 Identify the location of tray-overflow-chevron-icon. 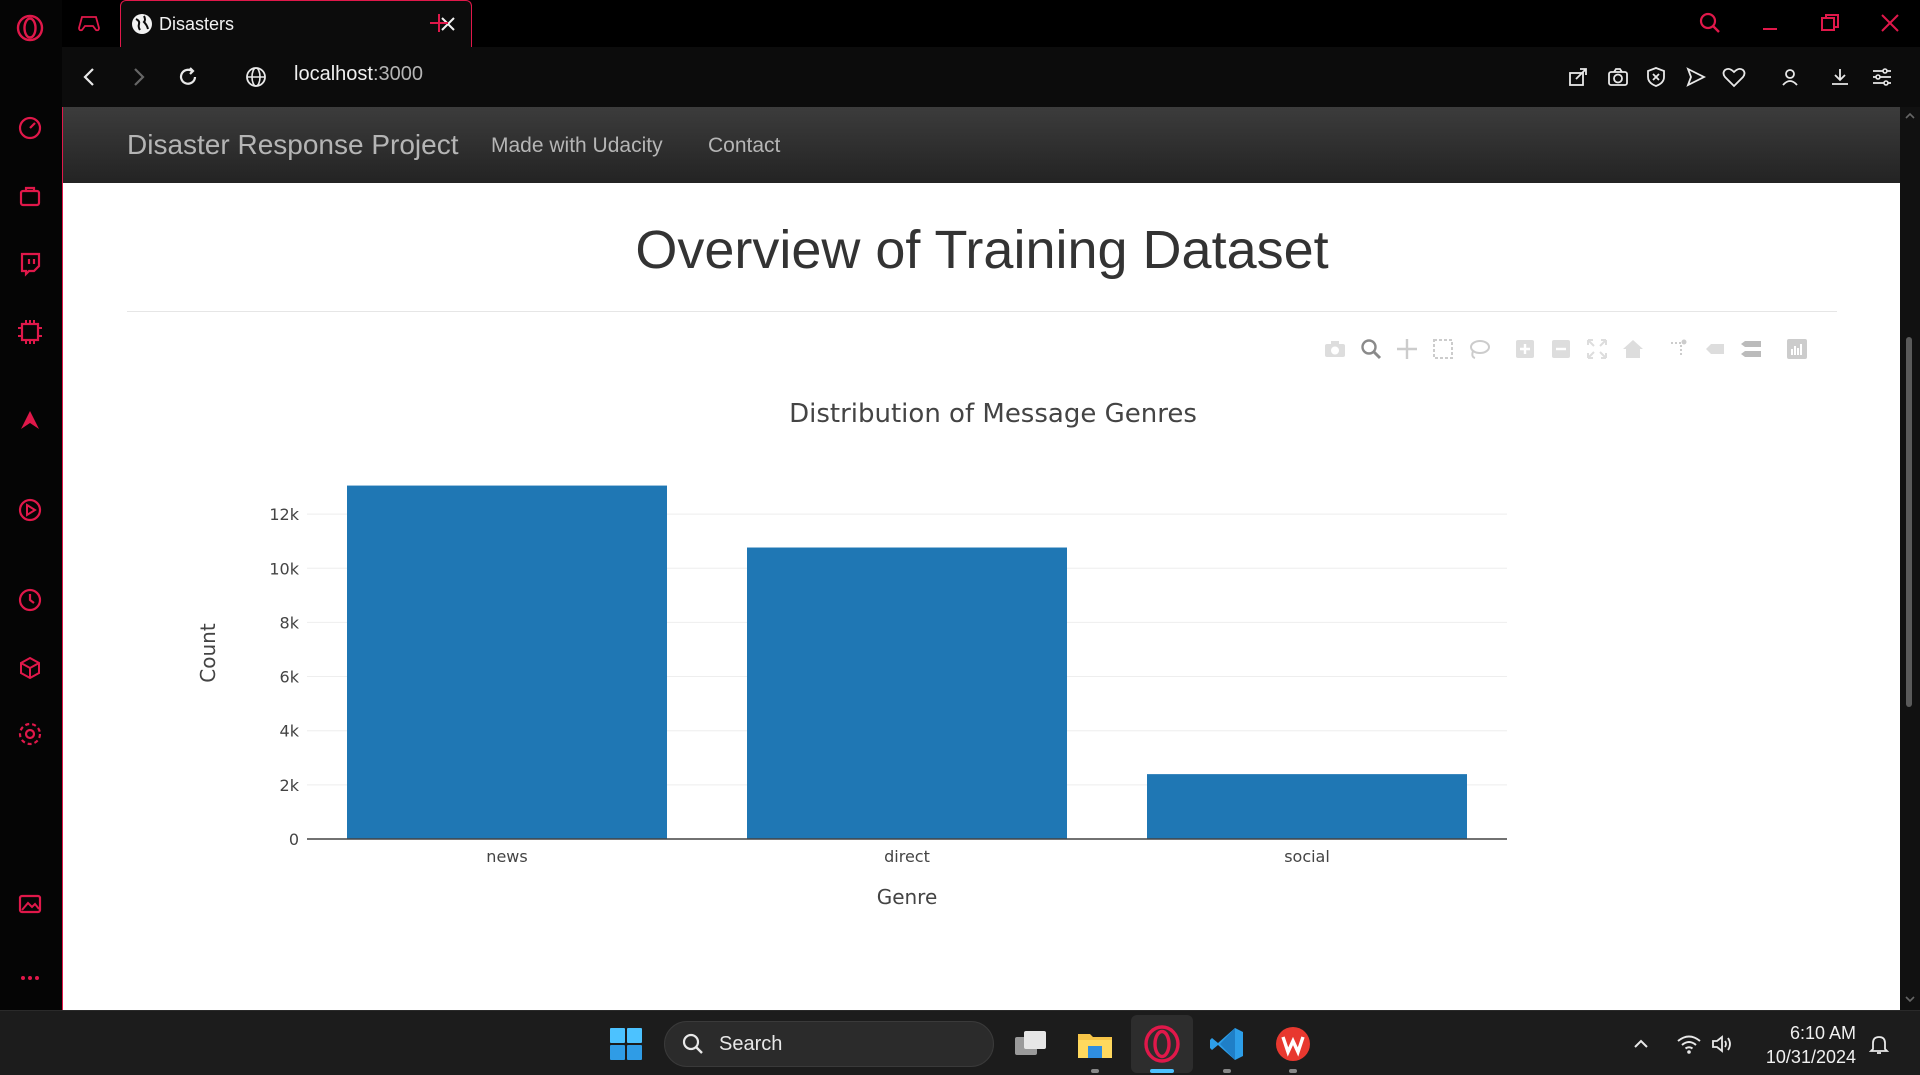
(1641, 1044).